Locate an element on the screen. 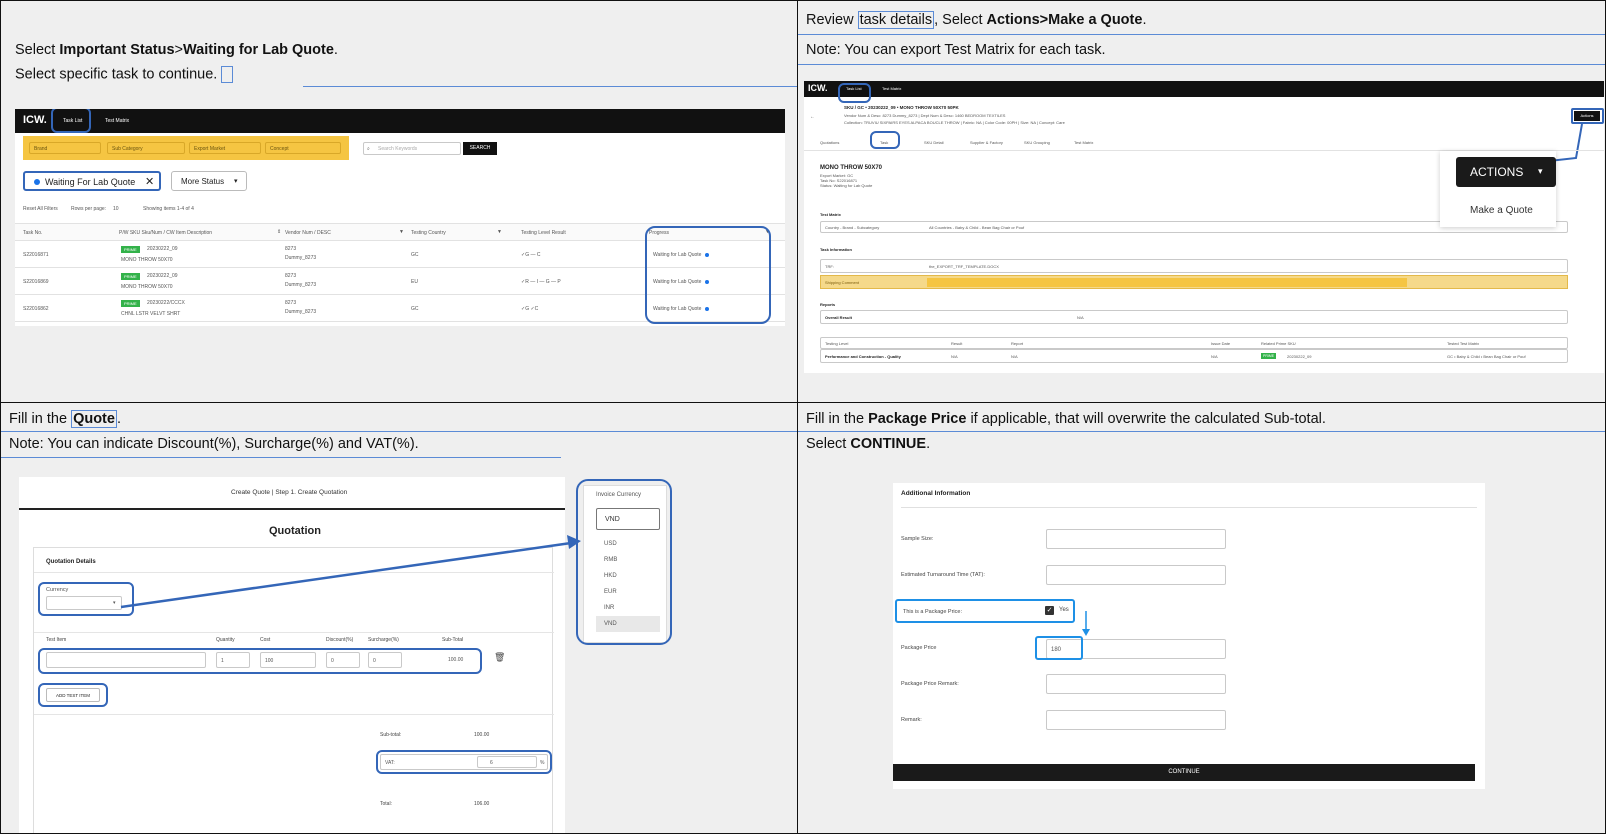 The height and width of the screenshot is (834, 1606). instruction-line-2: Select CONTINUE. is located at coordinates (868, 444).